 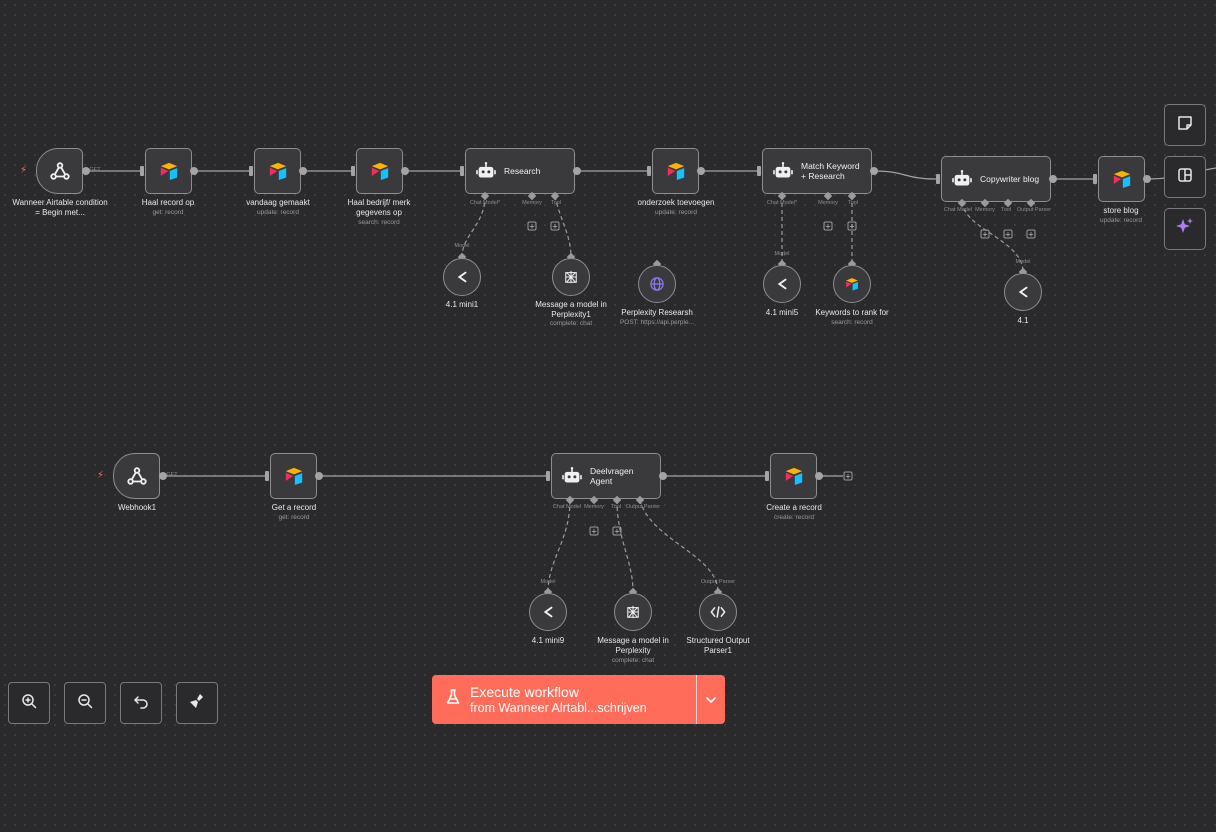 I want to click on node-deelvragen-agent: Deelvragen Agent, so click(x=606, y=476).